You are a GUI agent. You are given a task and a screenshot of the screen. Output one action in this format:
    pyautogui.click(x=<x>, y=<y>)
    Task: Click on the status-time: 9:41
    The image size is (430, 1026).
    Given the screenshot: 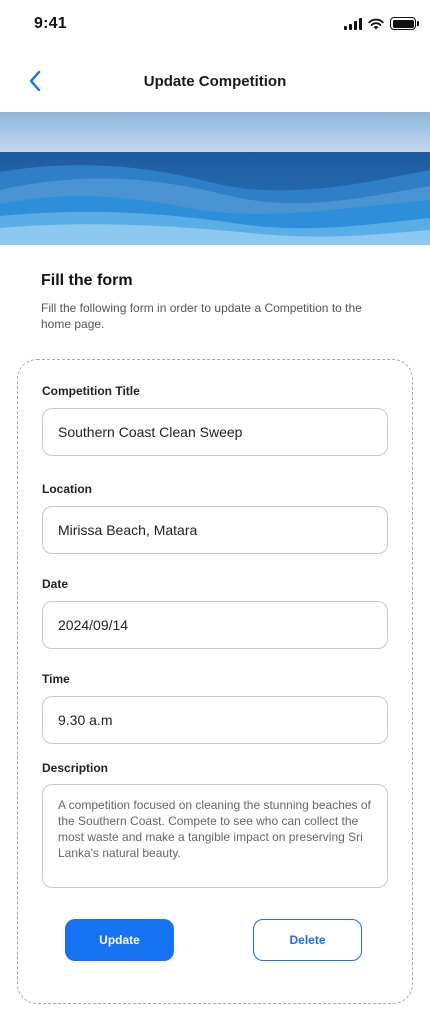 What is the action you would take?
    pyautogui.click(x=50, y=23)
    